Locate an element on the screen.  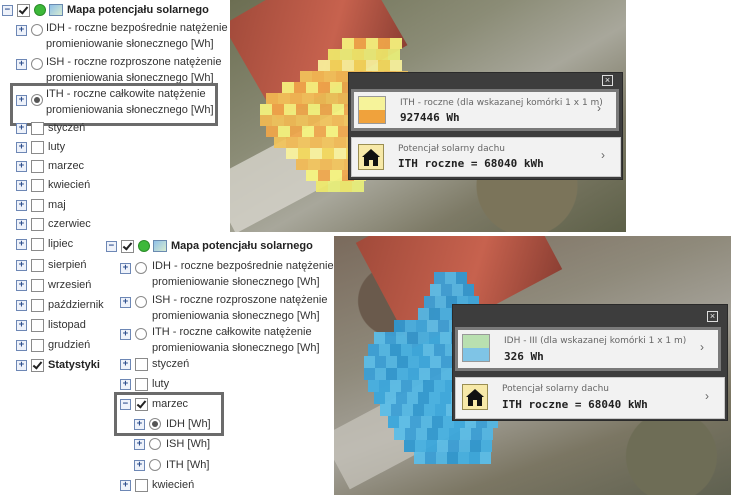
tree-item-month: + wrzesień is located at coordinates (53, 285).